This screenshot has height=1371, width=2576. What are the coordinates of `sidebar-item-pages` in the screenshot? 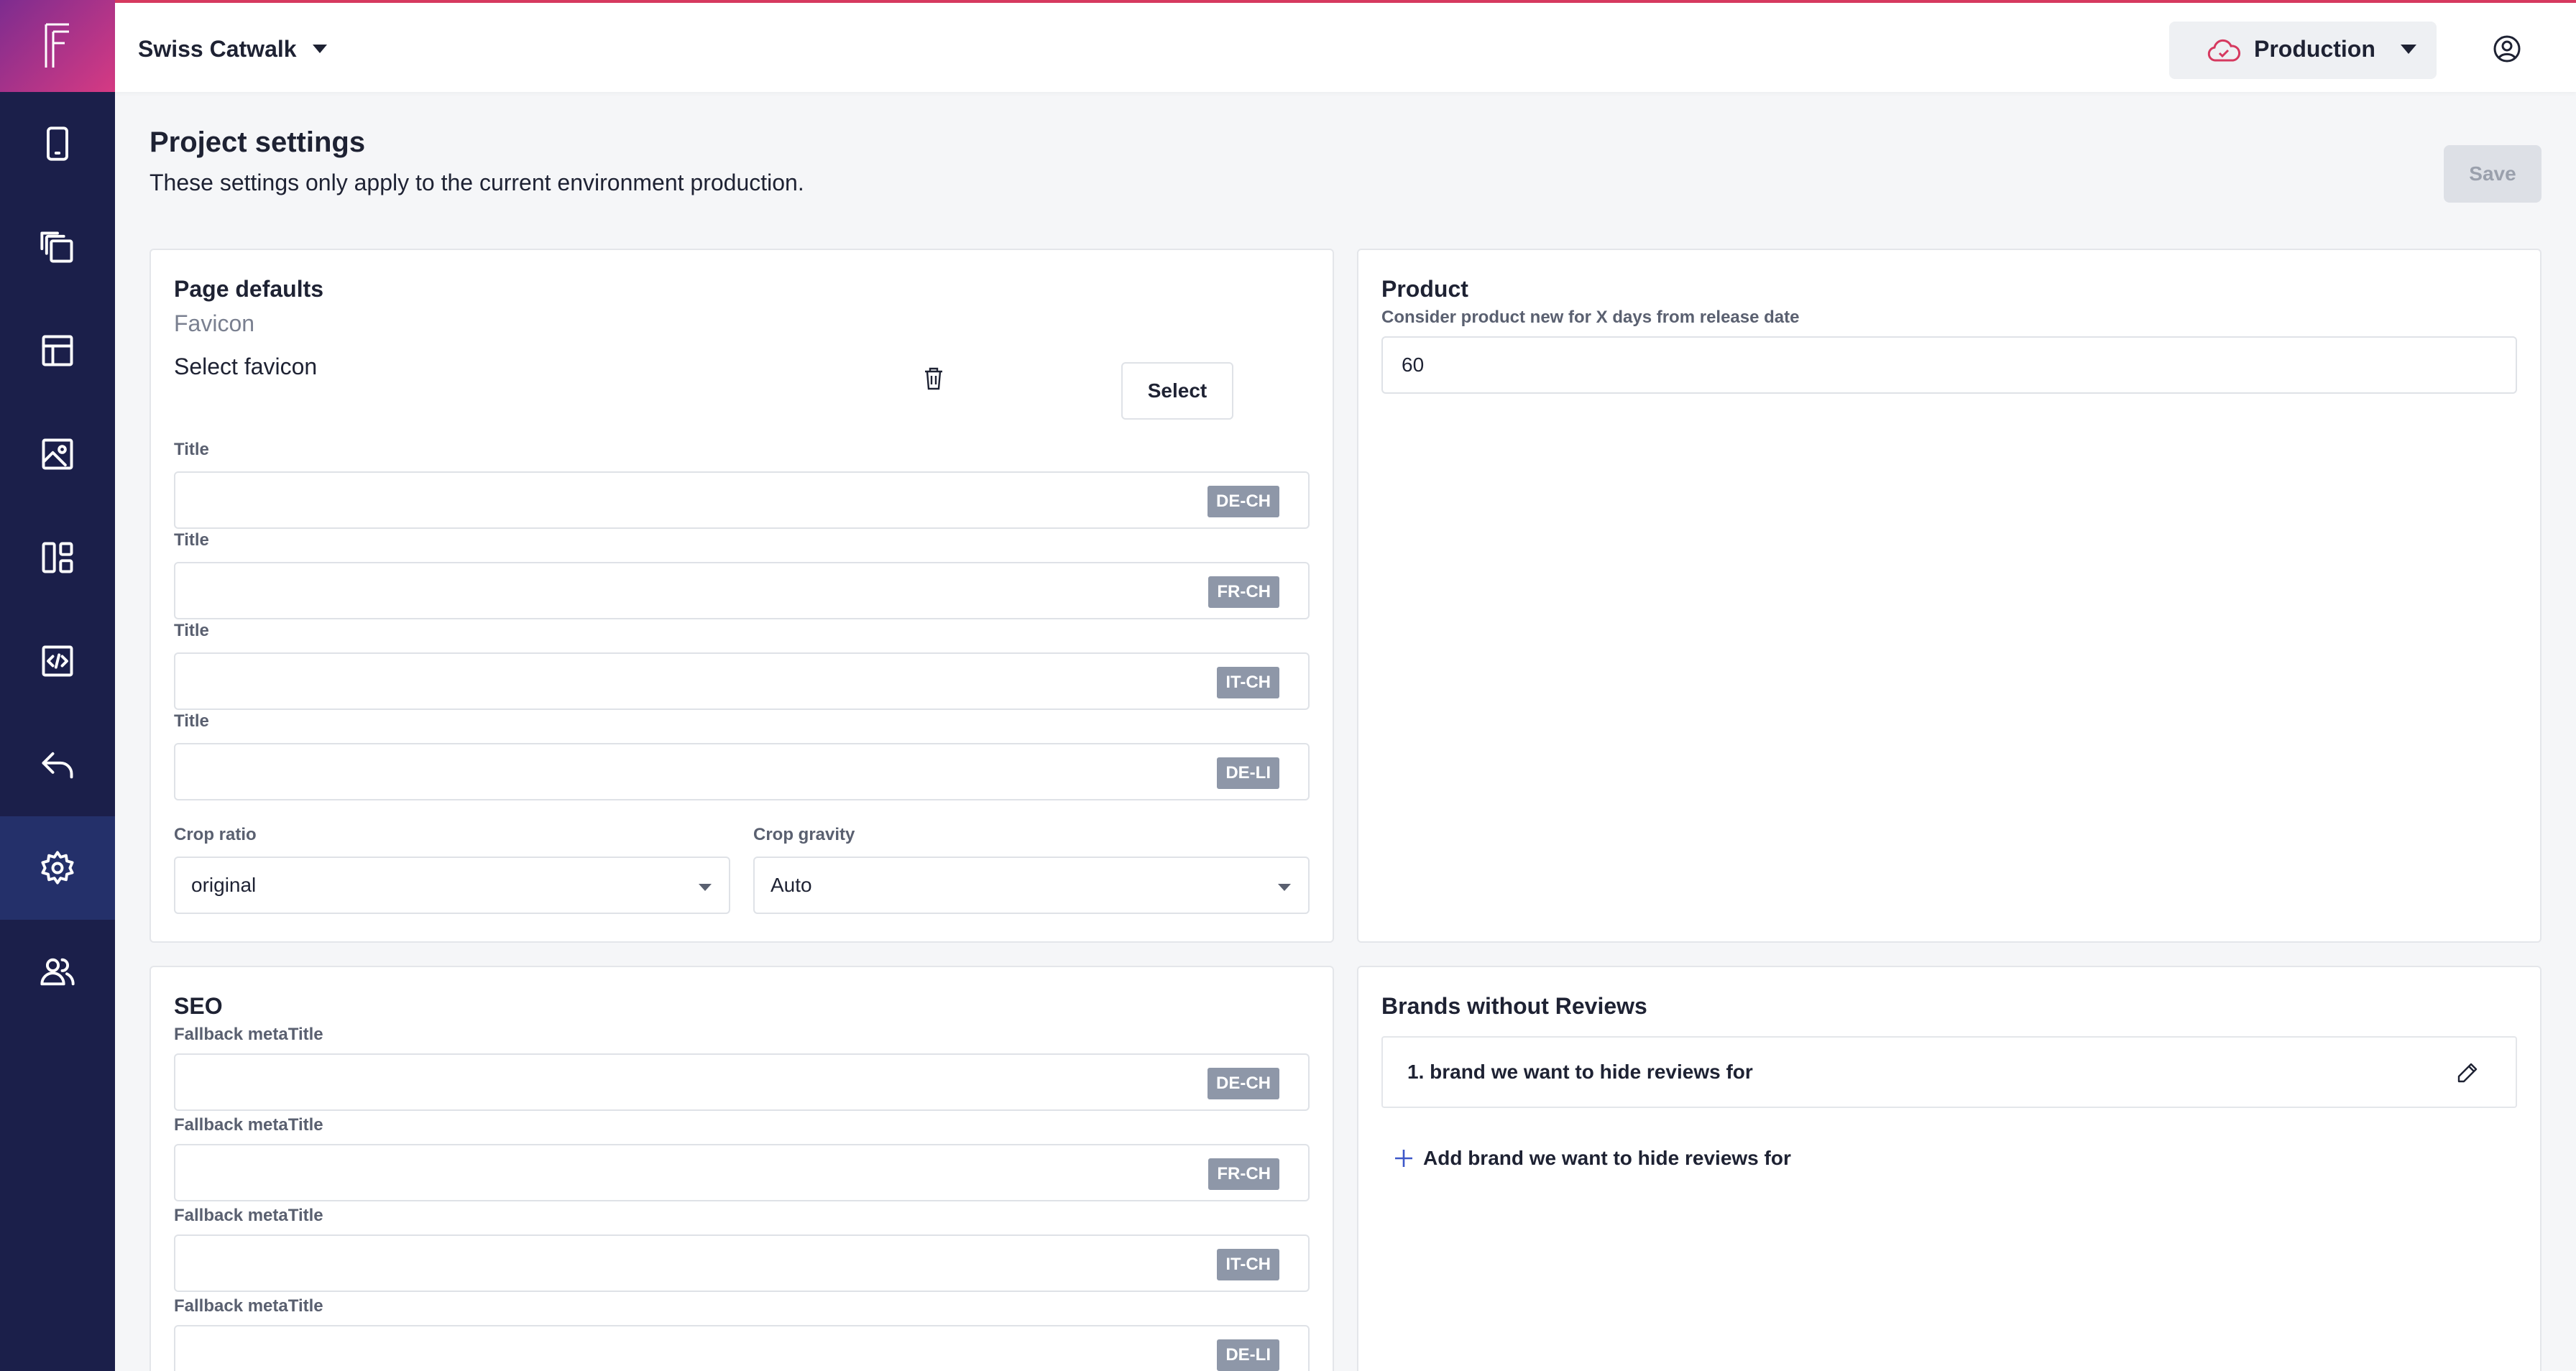 It's located at (57, 247).